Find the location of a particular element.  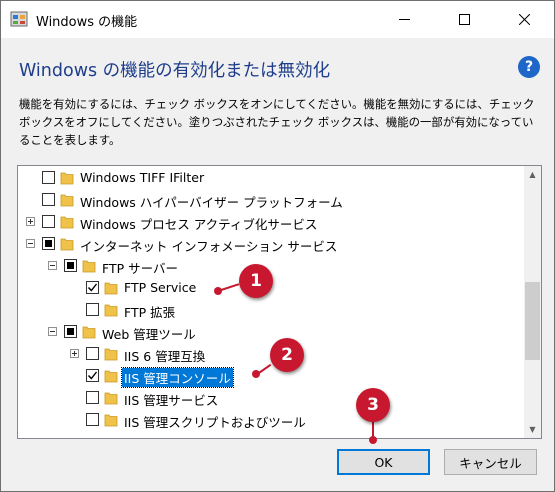

tree-row: インターネット インフォメーション サービス is located at coordinates (270, 244).